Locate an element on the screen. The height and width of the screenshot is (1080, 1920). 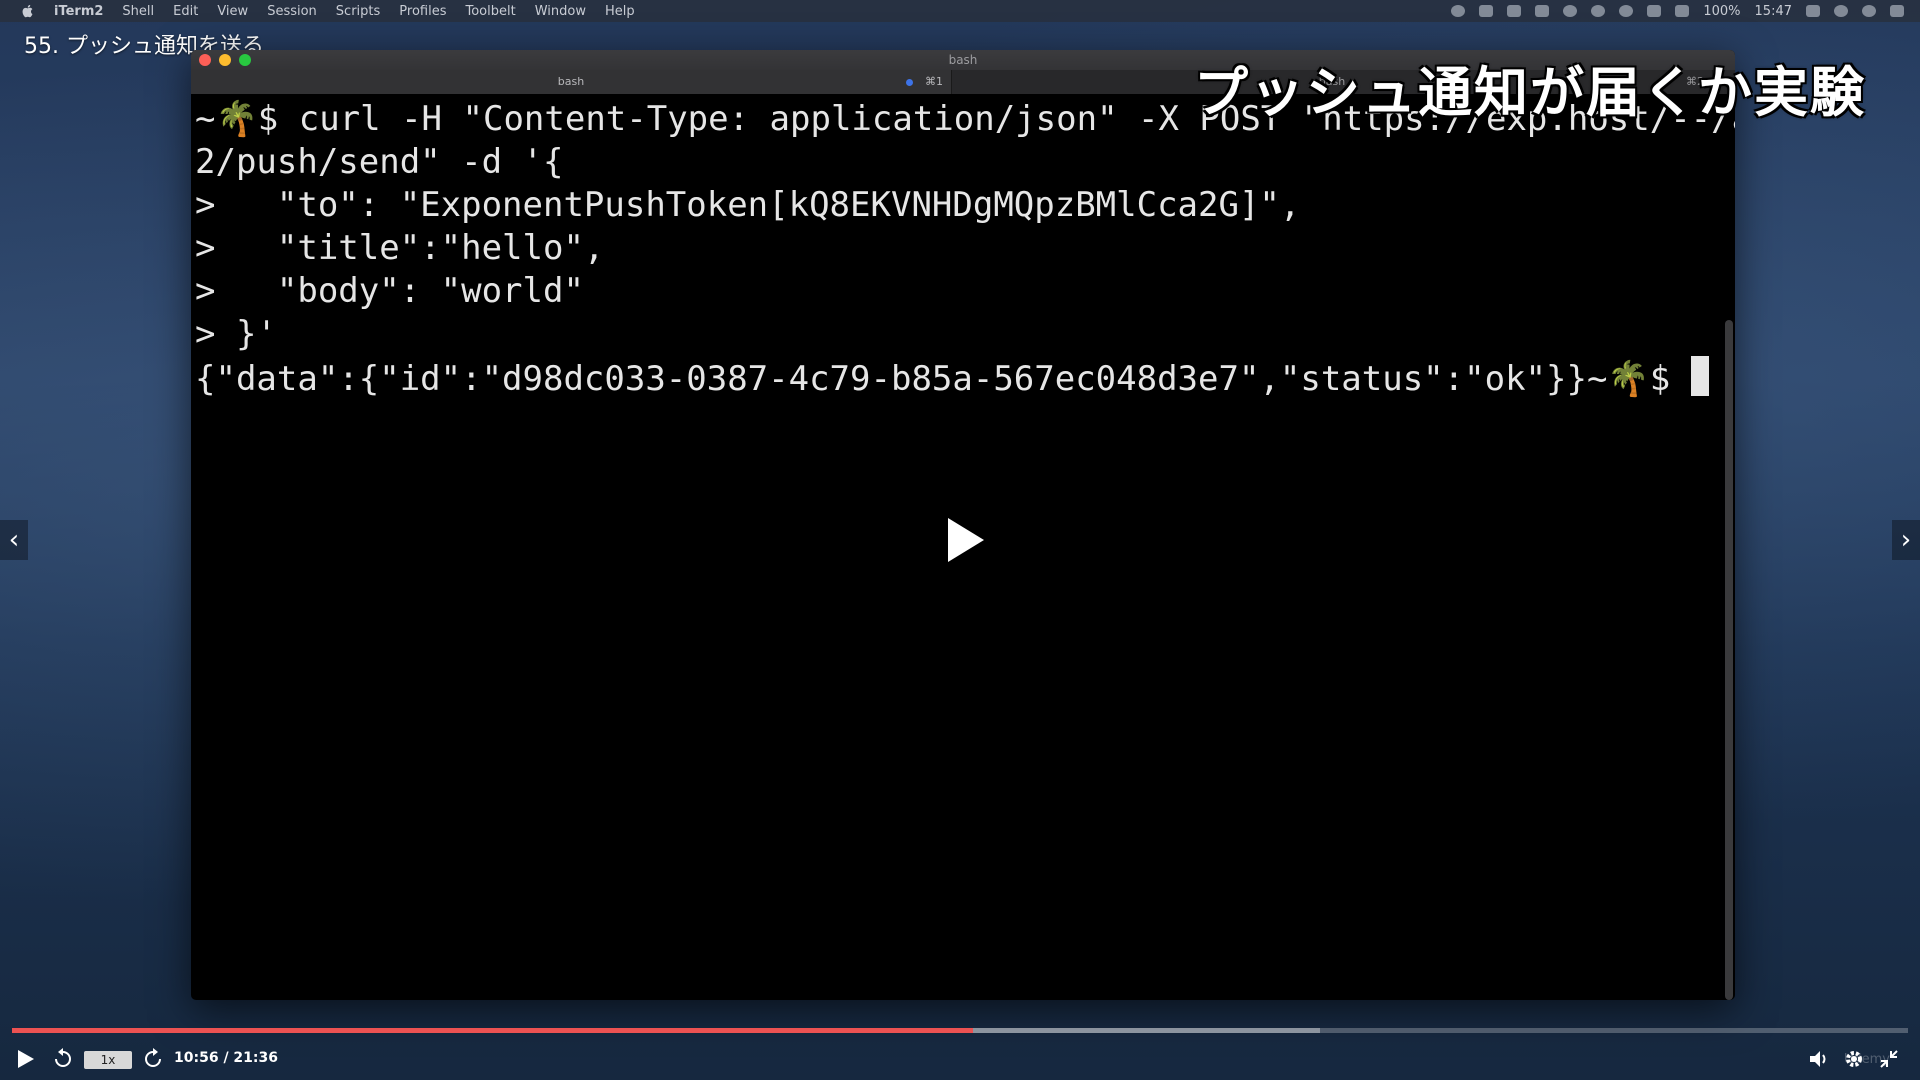
played-bar is located at coordinates (492, 1030).